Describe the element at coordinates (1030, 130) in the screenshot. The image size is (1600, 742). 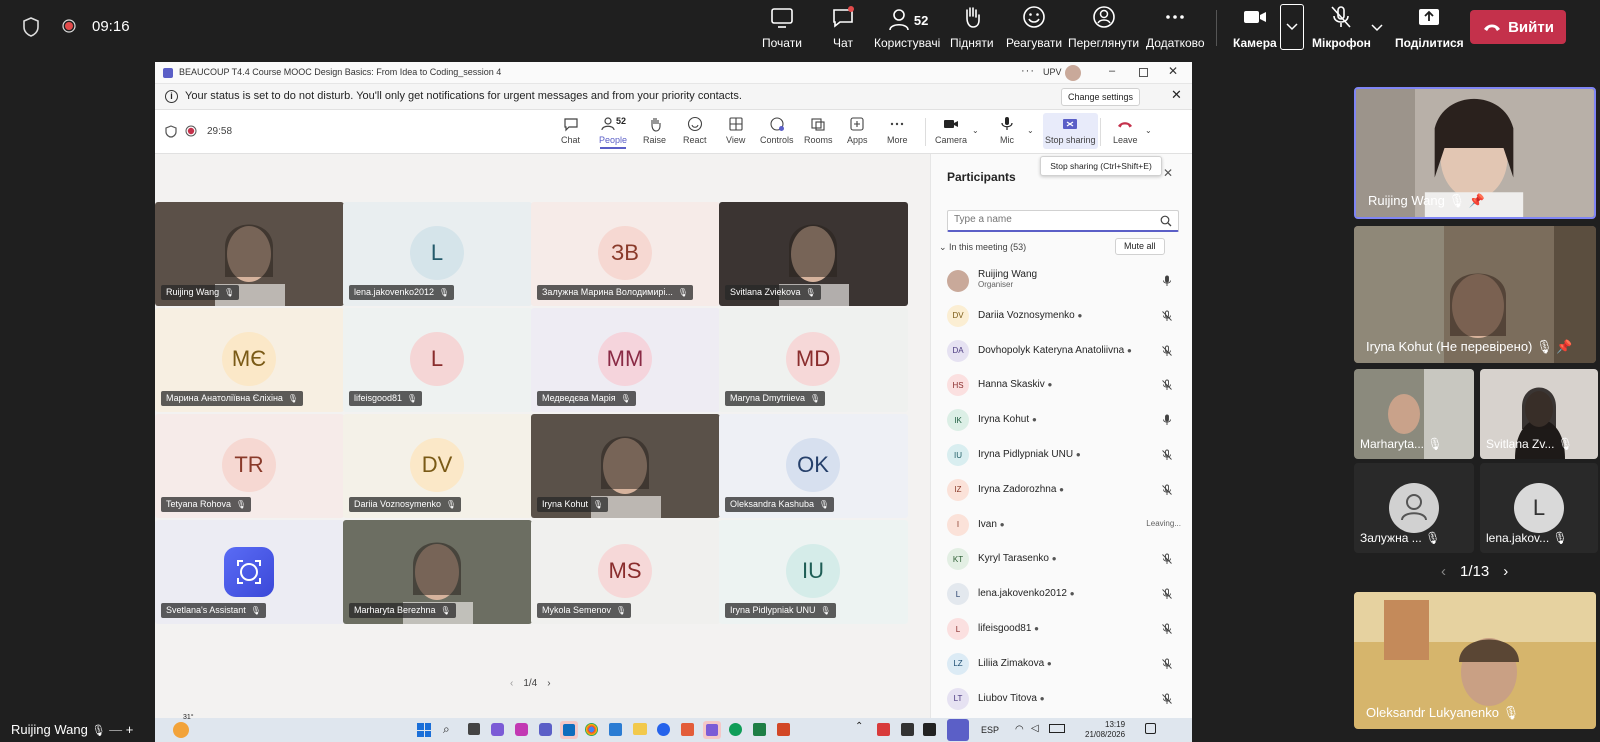
I see `mic-chevron-icon: ⌄` at that location.